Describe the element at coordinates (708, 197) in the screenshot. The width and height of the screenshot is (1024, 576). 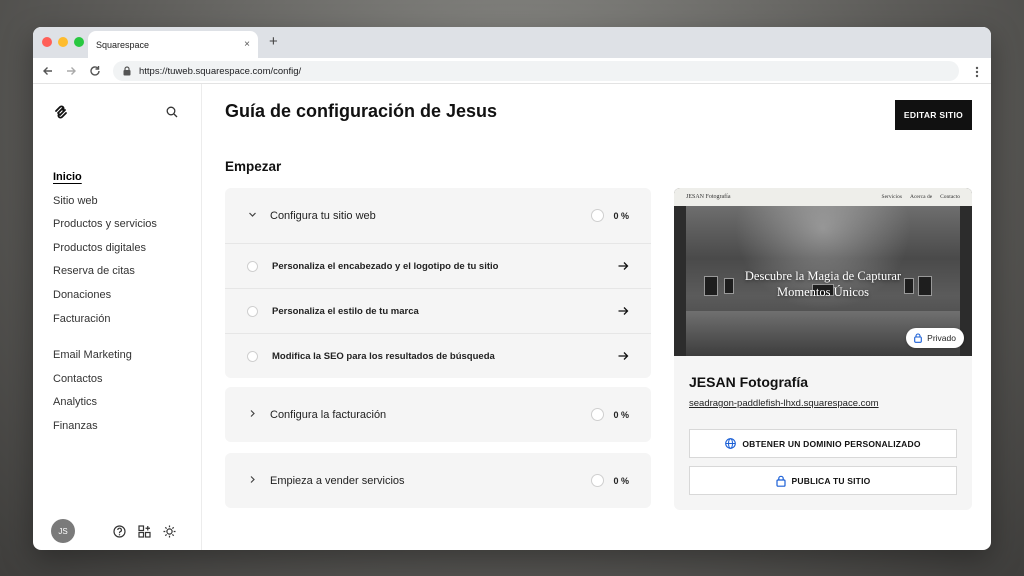
I see `thumbnail-brand: JESAN Fotografía` at that location.